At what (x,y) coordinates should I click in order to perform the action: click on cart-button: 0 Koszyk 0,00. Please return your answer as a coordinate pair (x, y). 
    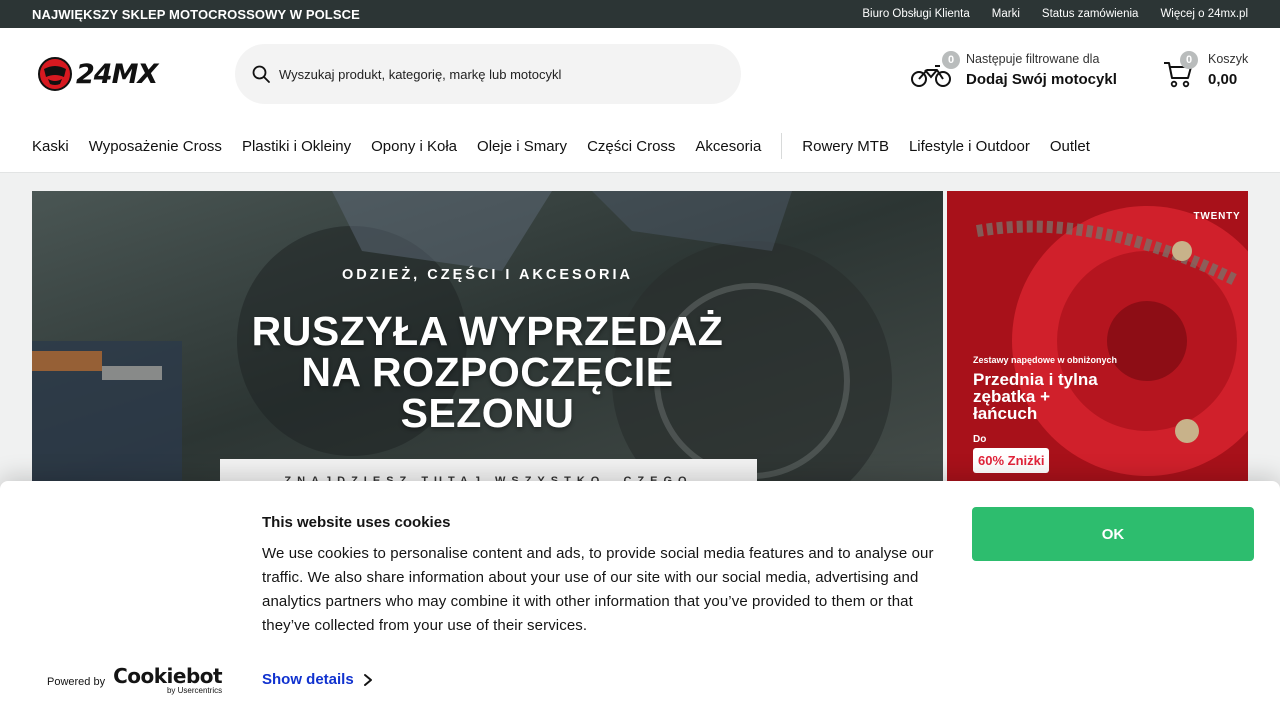
    Looking at the image, I should click on (1208, 74).